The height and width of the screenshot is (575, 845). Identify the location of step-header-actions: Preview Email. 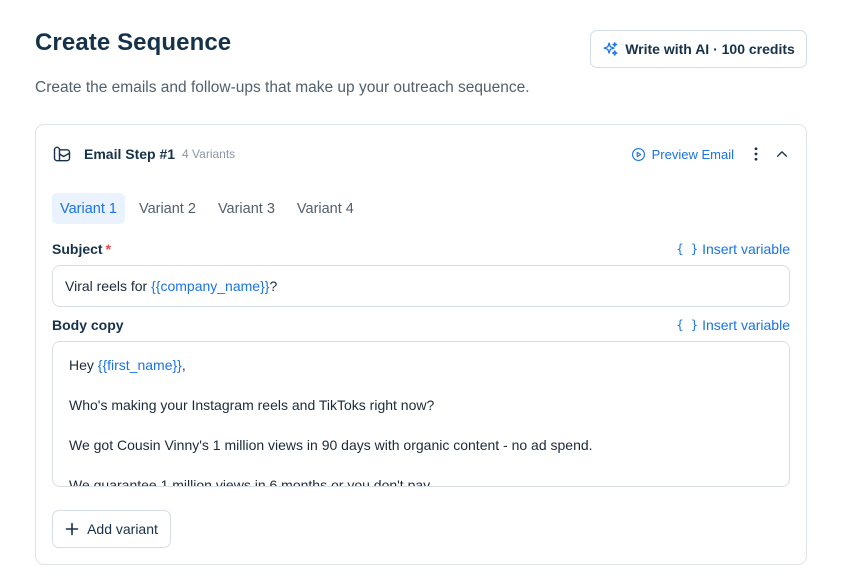
(710, 154).